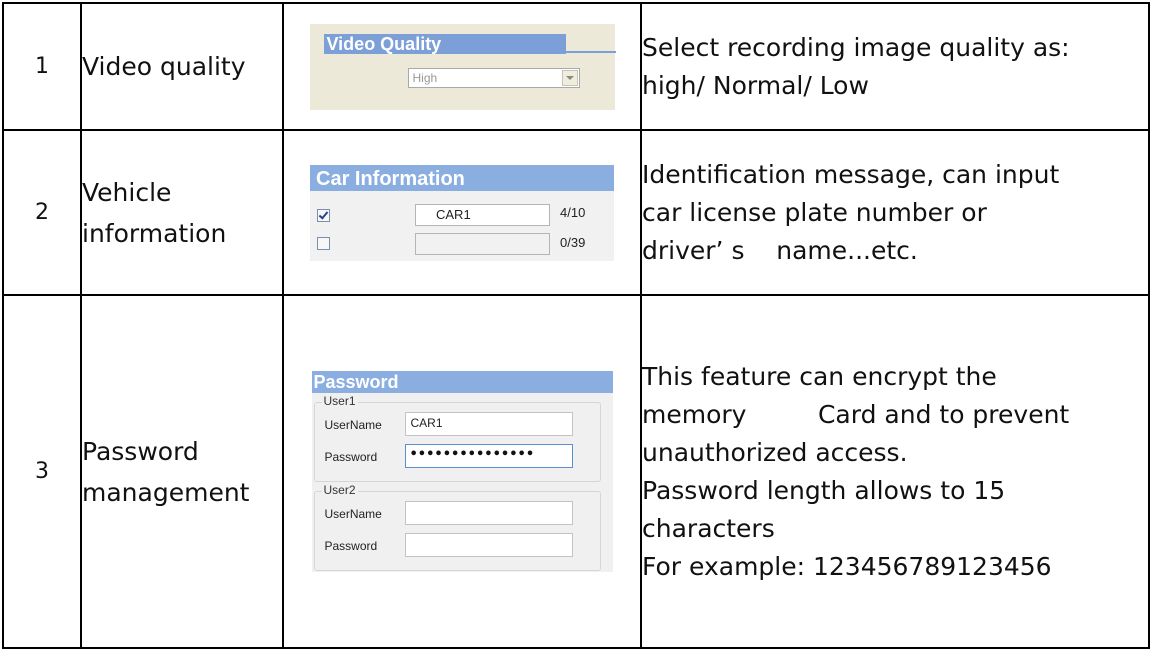  Describe the element at coordinates (182, 212) in the screenshot. I see `feature-name: Vehicle information` at that location.